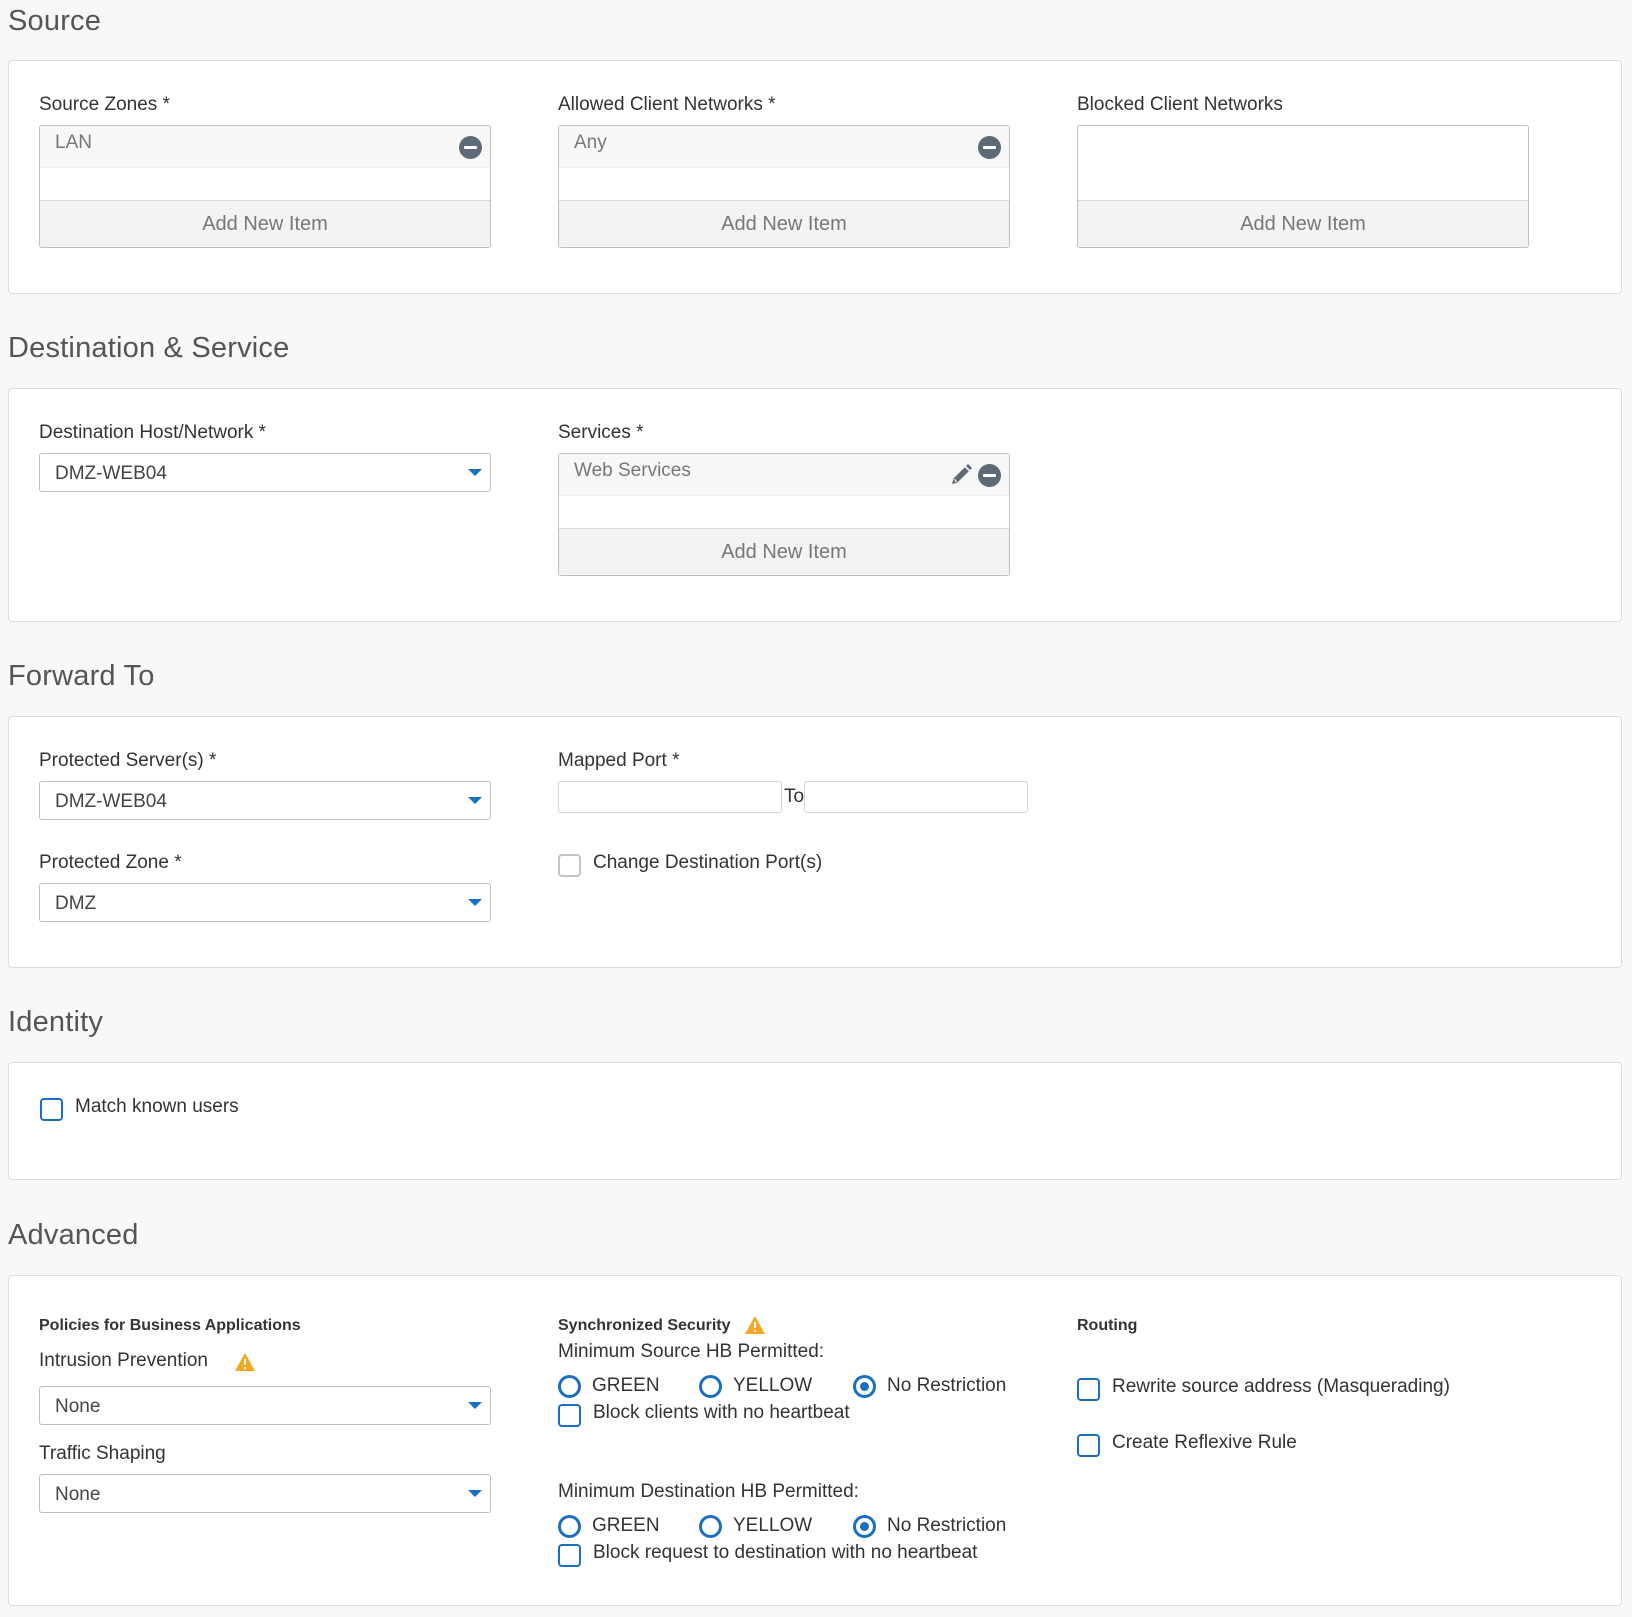 Image resolution: width=1632 pixels, height=1617 pixels. Describe the element at coordinates (710, 1386) in the screenshot. I see `source-hb-yellow-radio` at that location.